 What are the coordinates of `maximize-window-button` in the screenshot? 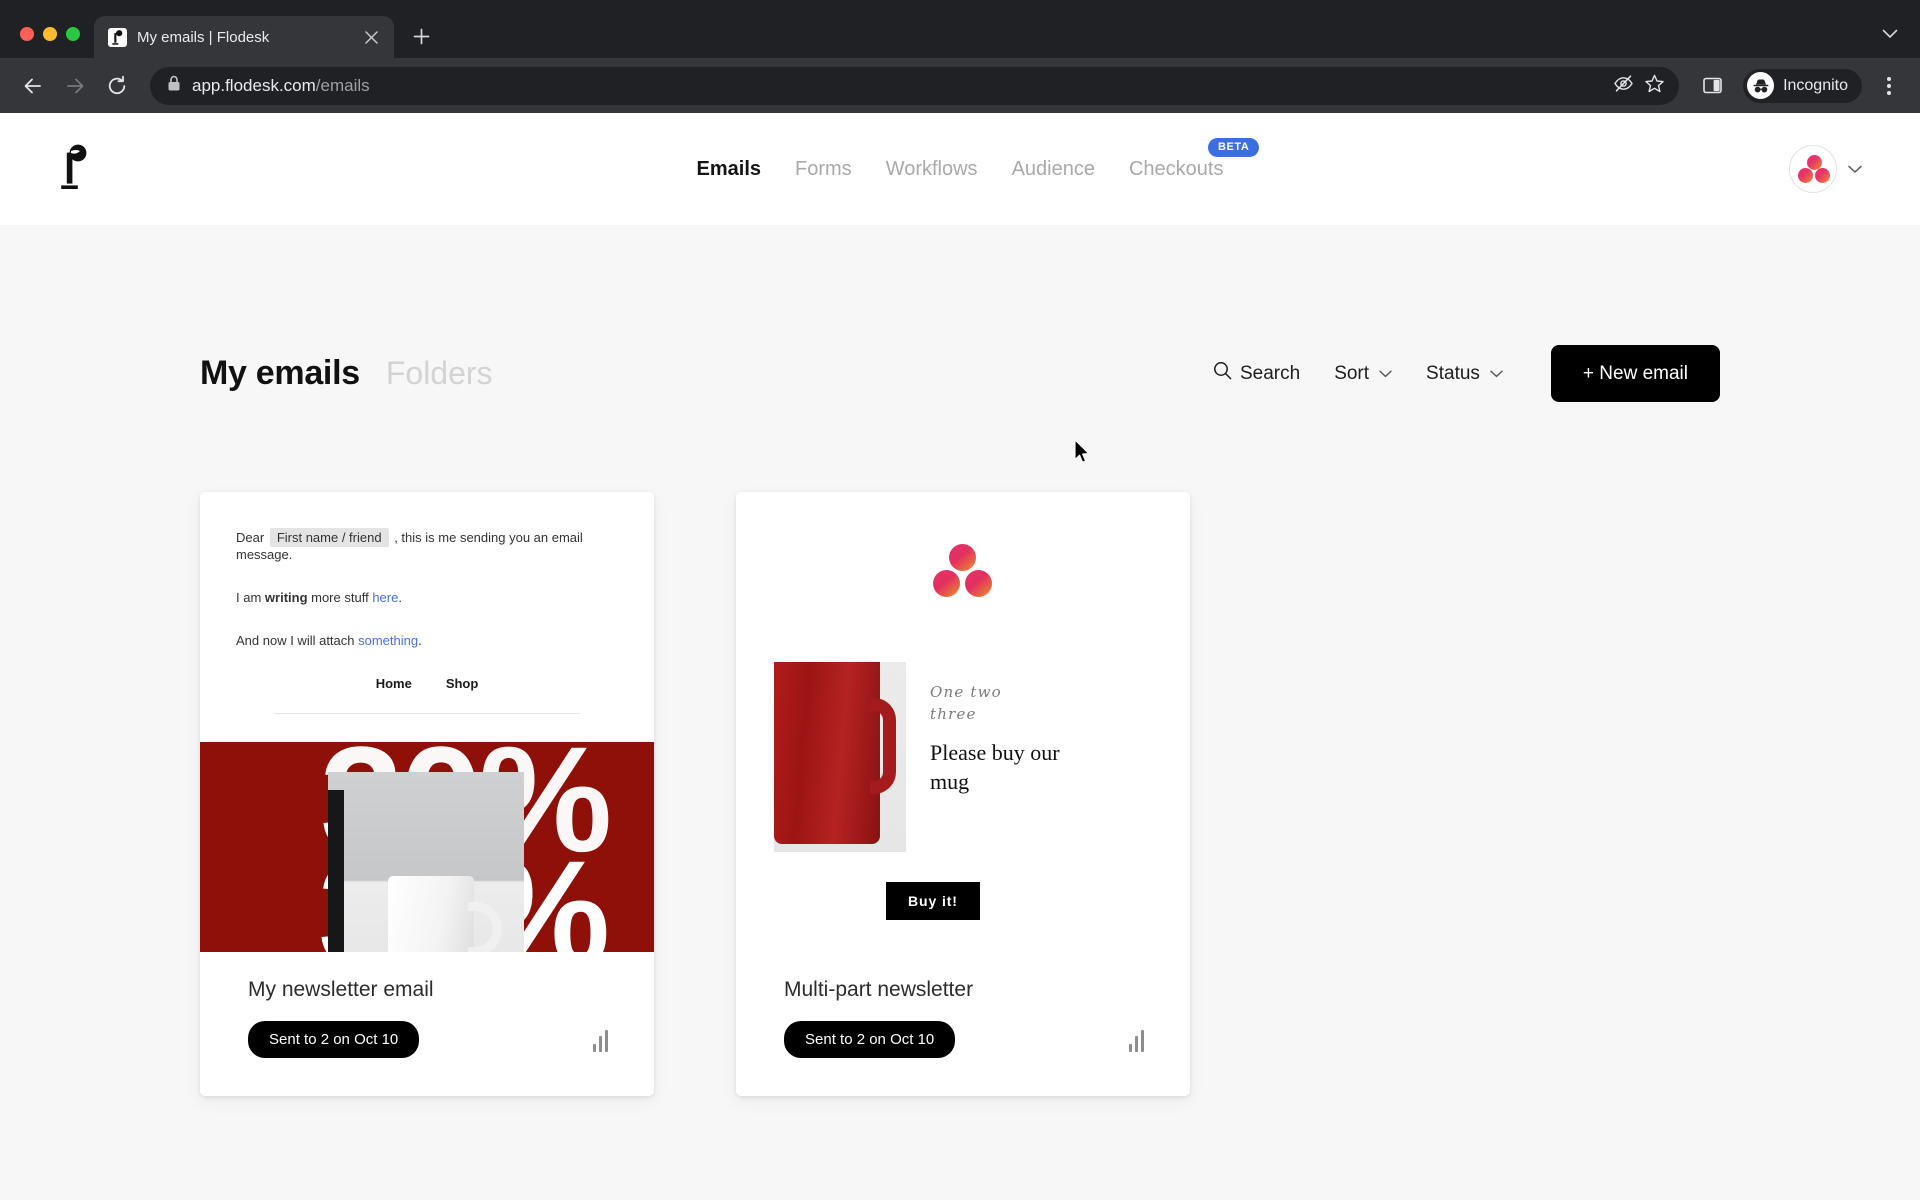 It's located at (73, 34).